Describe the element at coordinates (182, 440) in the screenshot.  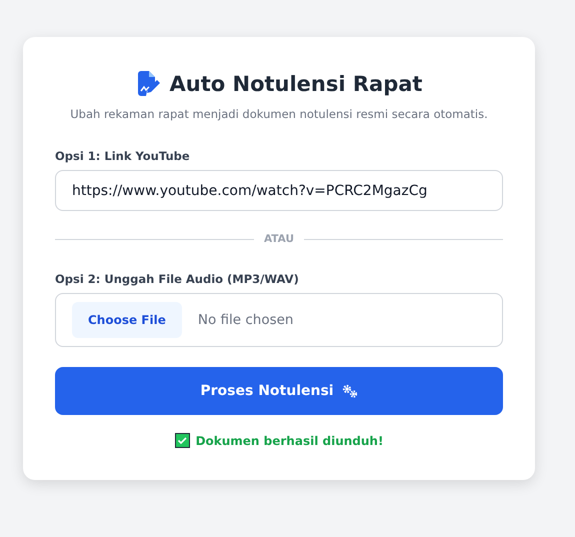
I see `check-icon` at that location.